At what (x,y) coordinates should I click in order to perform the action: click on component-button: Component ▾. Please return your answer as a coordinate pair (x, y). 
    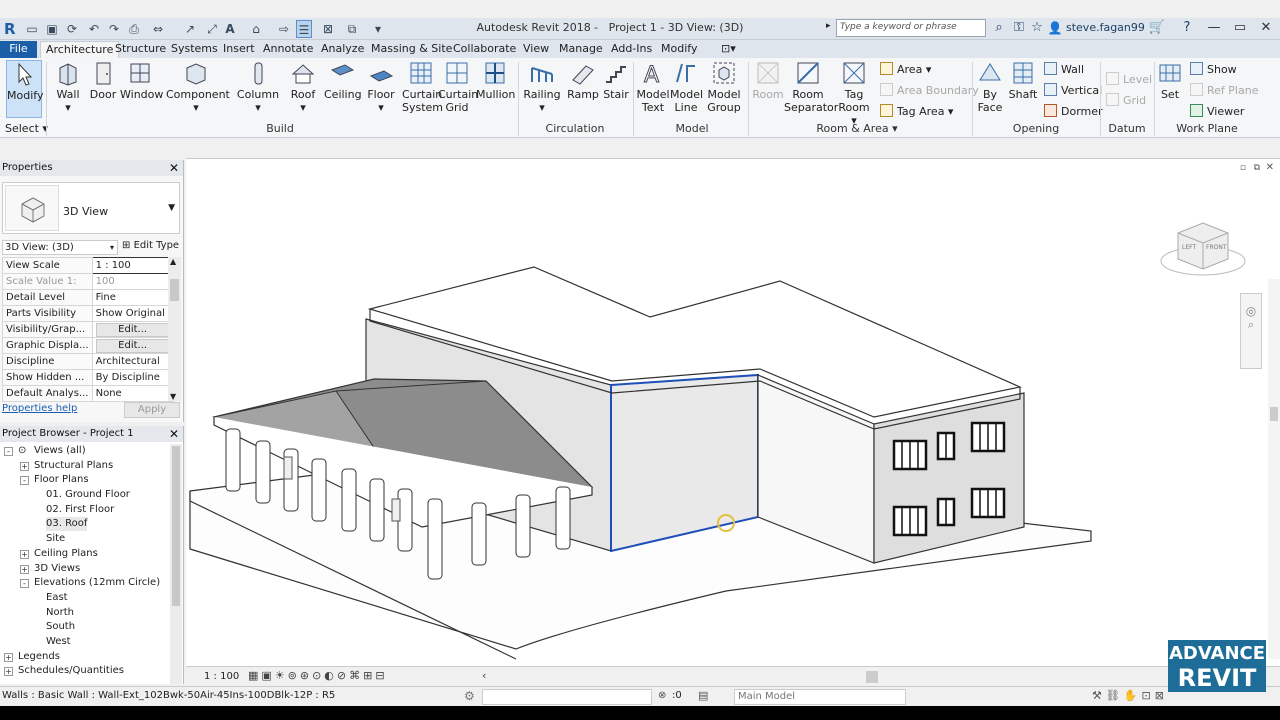
    Looking at the image, I should click on (198, 87).